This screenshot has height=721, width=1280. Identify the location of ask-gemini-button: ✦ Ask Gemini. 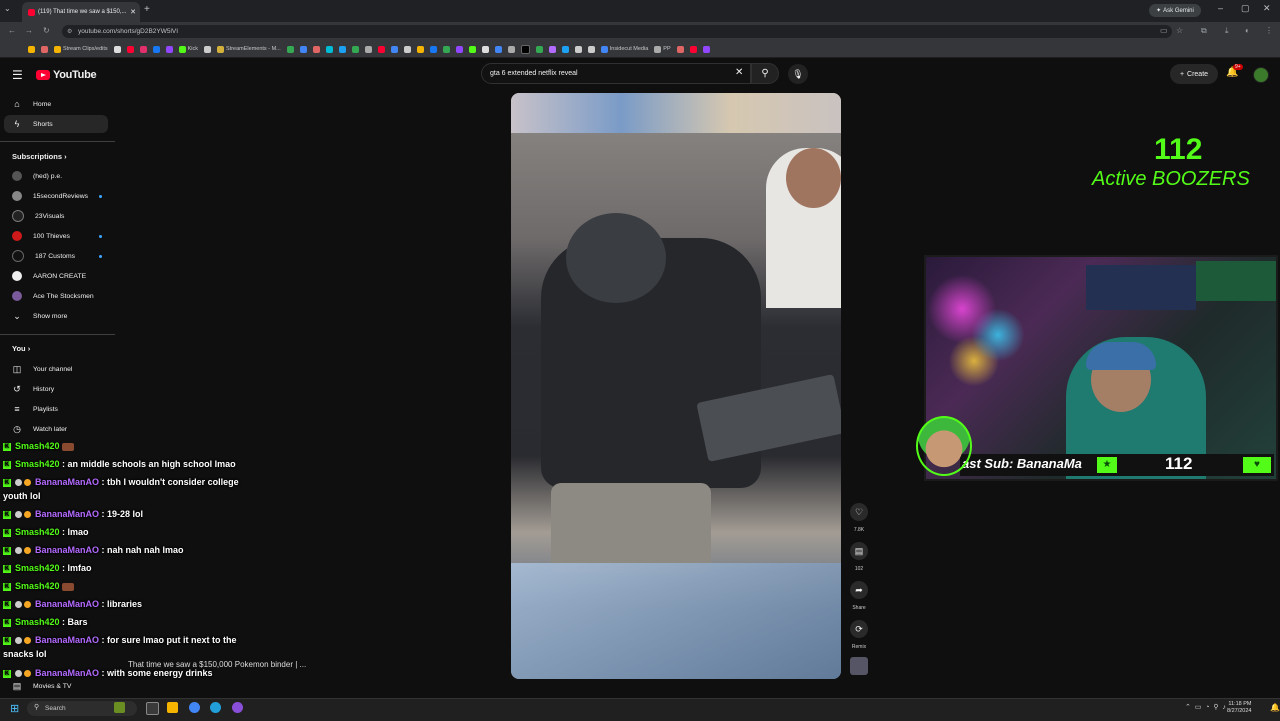
(1175, 10).